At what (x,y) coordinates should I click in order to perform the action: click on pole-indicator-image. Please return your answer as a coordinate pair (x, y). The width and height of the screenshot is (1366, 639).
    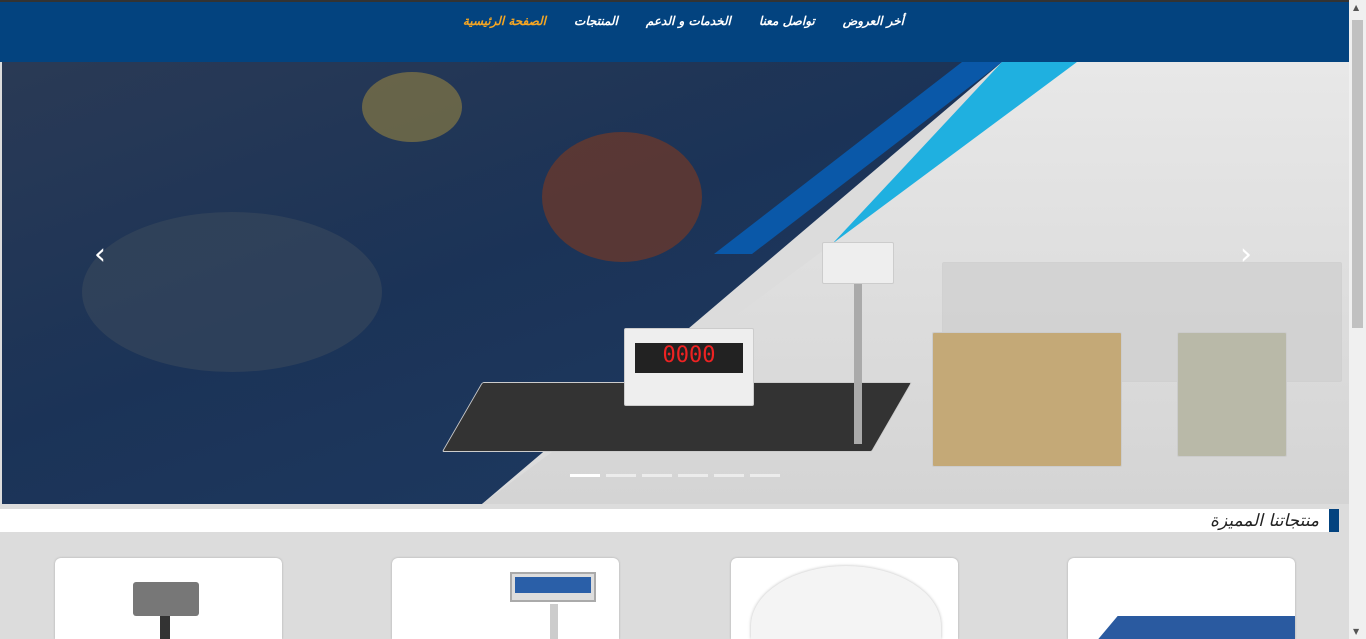
    Looking at the image, I should click on (858, 263).